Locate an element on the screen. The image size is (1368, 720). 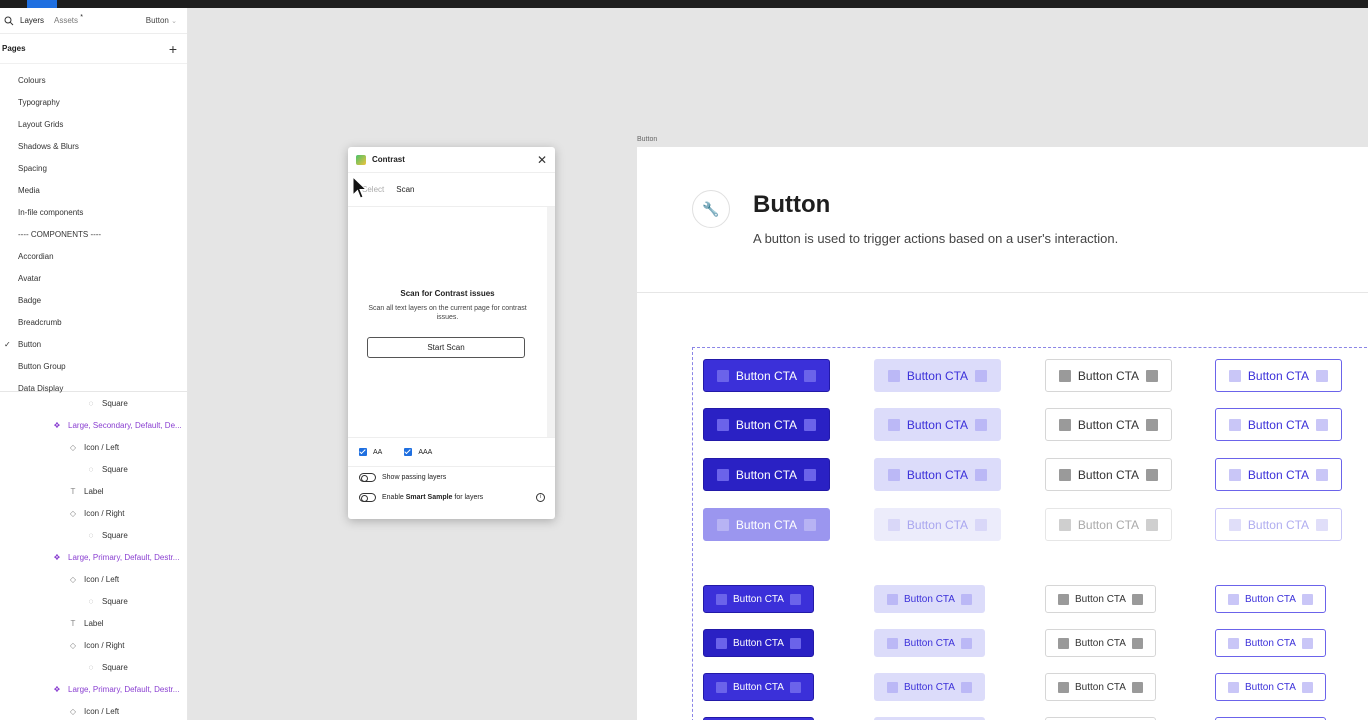
tab-layers: Layers is located at coordinates (32, 20).